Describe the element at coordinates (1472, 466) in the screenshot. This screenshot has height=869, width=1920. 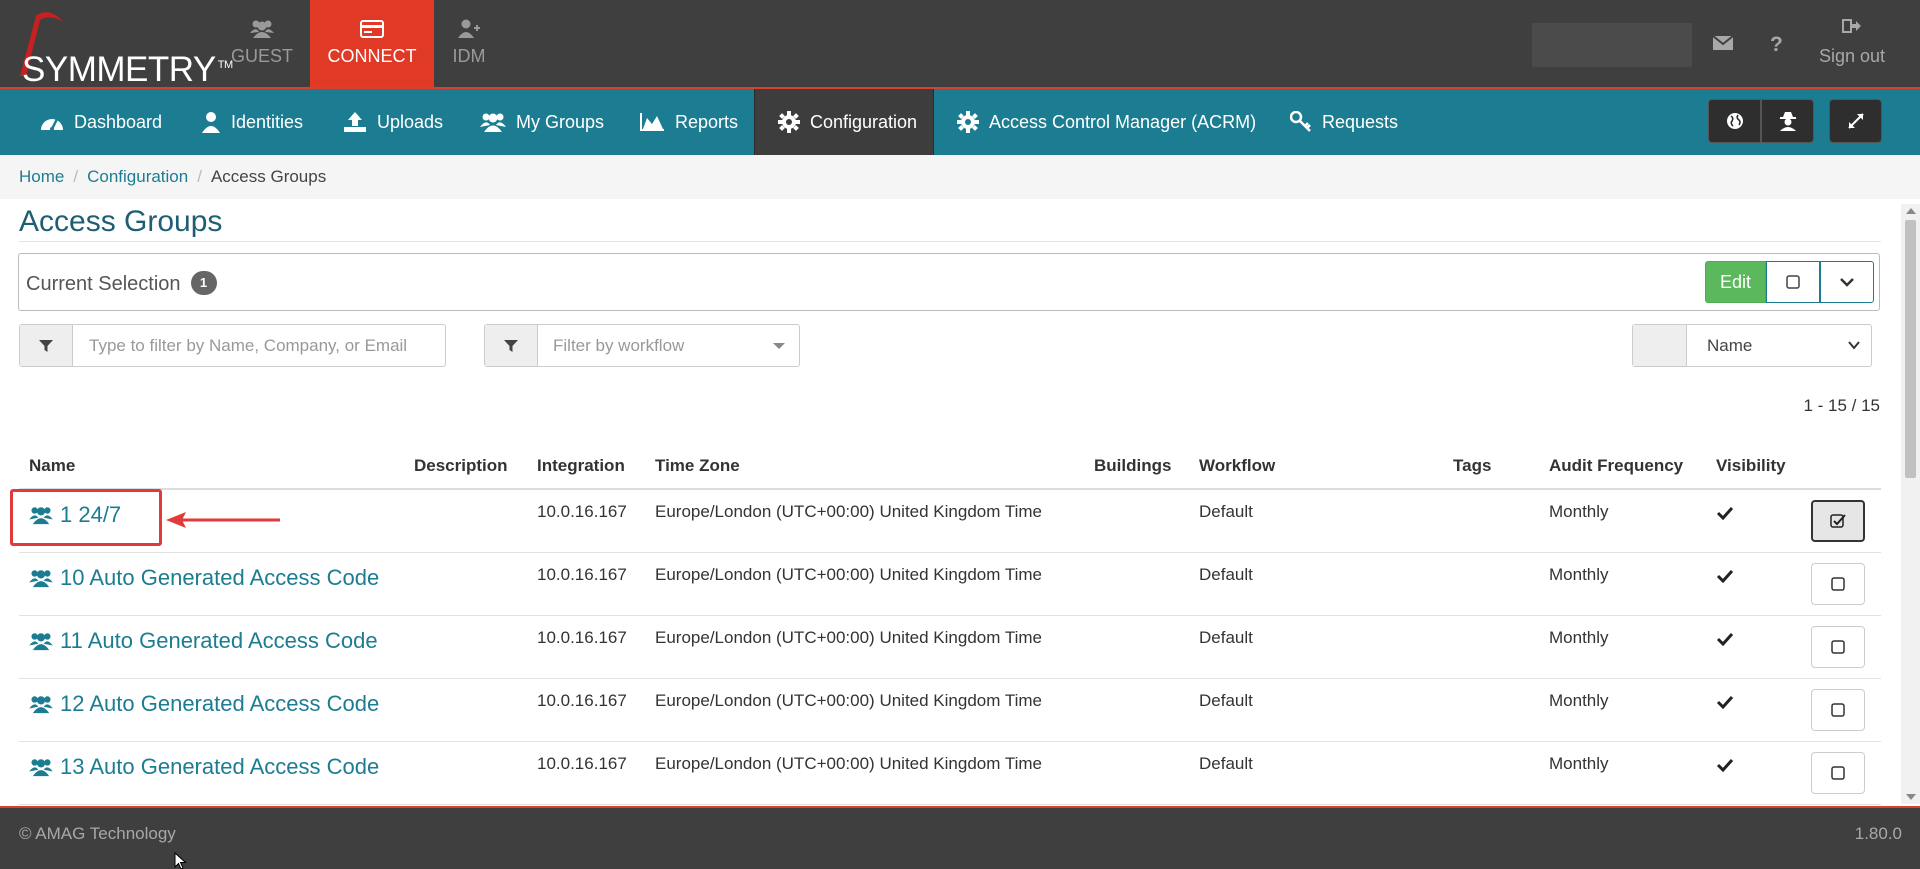
I see `col-header-tags: Tags` at that location.